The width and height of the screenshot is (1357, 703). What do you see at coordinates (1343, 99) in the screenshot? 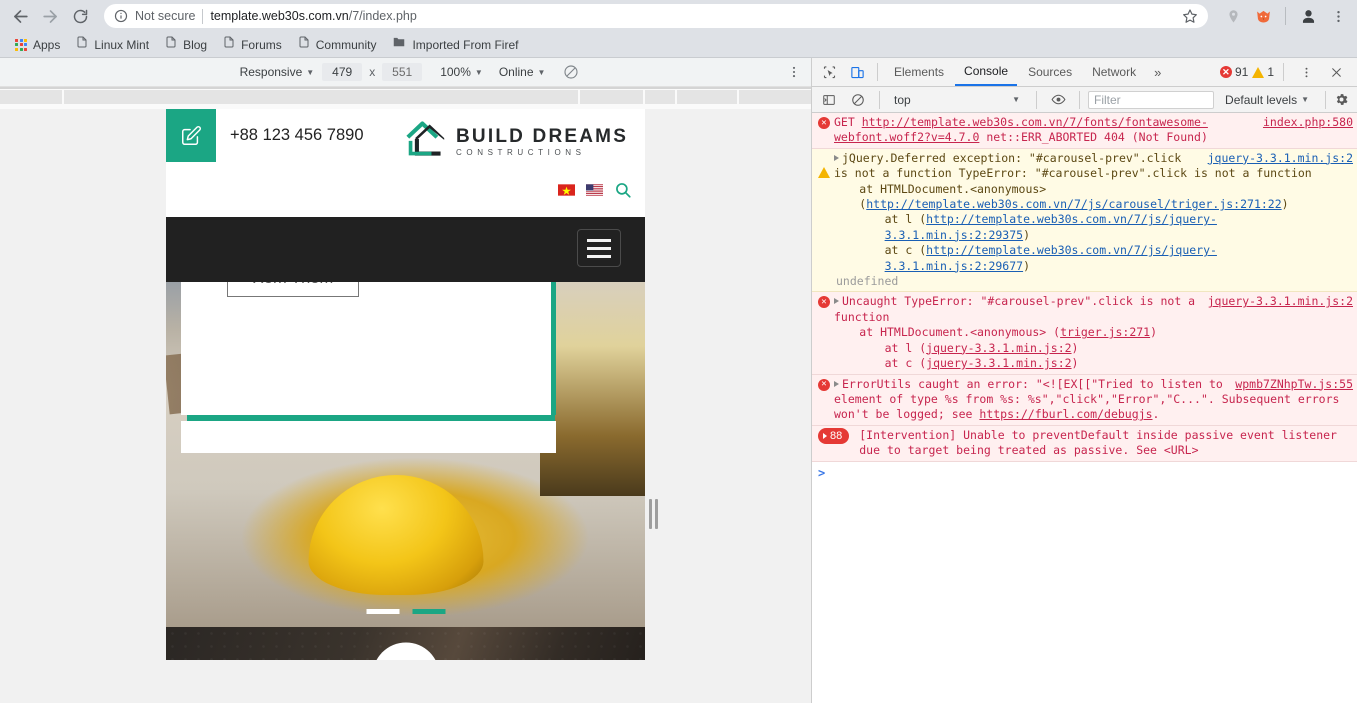
I see `gear-icon` at bounding box center [1343, 99].